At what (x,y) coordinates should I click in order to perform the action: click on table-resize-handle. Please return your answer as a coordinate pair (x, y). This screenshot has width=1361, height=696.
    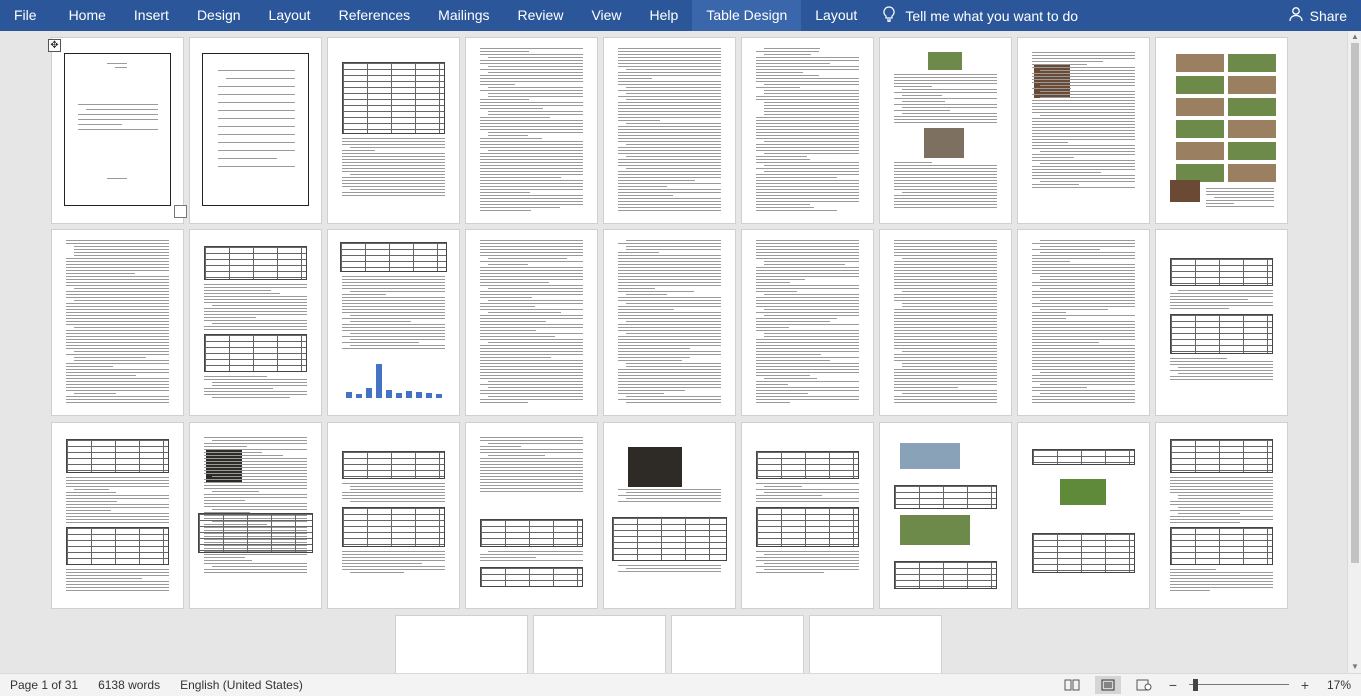
    Looking at the image, I should click on (180, 211).